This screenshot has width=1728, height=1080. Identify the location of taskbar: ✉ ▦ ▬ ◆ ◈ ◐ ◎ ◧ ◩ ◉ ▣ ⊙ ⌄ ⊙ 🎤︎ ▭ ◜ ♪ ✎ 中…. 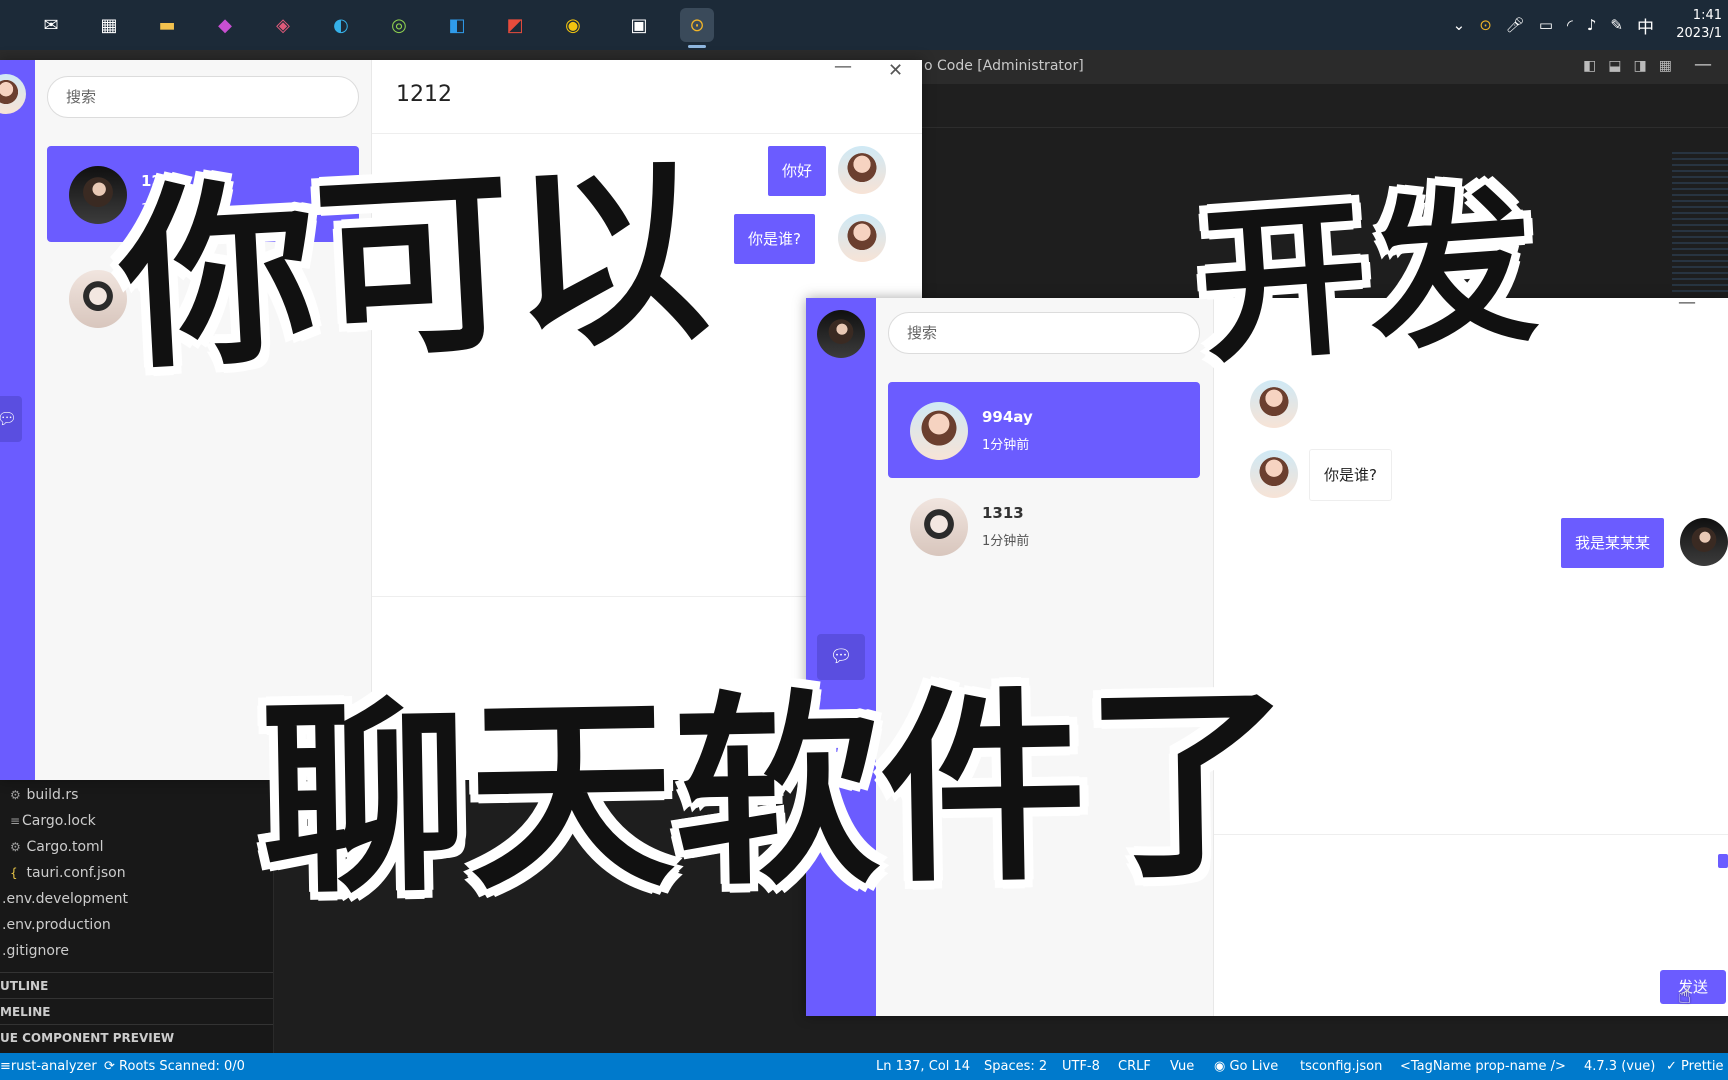
(864, 25).